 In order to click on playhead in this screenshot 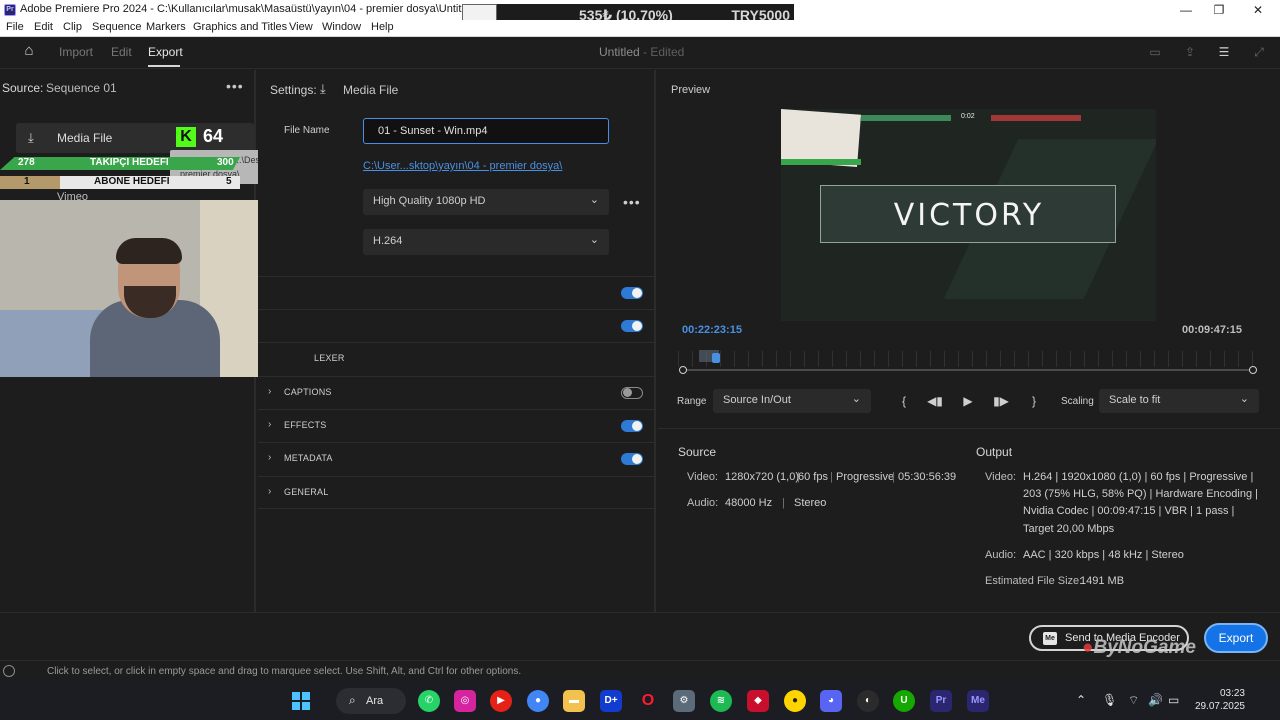, I will do `click(716, 358)`.